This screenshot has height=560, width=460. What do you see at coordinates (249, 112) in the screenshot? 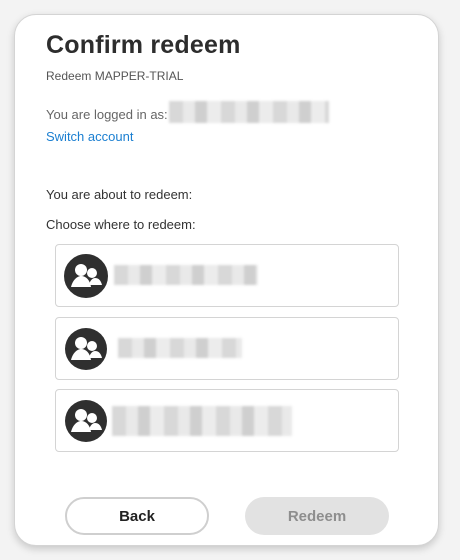
I see `redacted-account-name` at bounding box center [249, 112].